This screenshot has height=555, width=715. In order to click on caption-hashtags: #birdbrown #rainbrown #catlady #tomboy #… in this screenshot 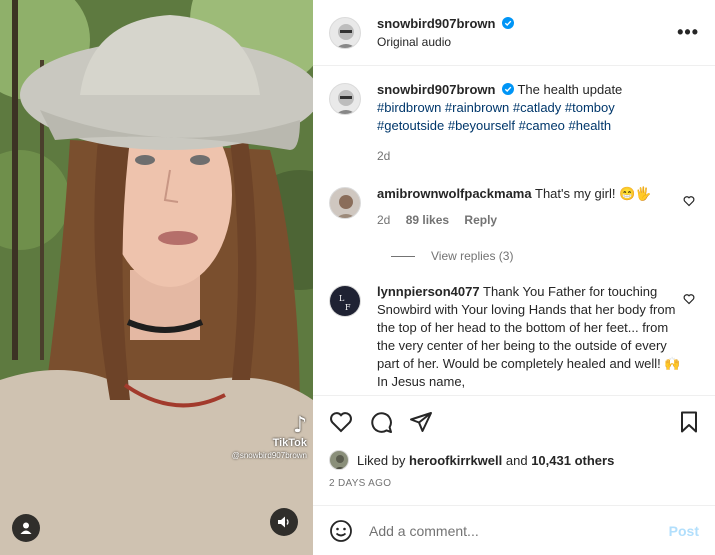, I will do `click(529, 117)`.